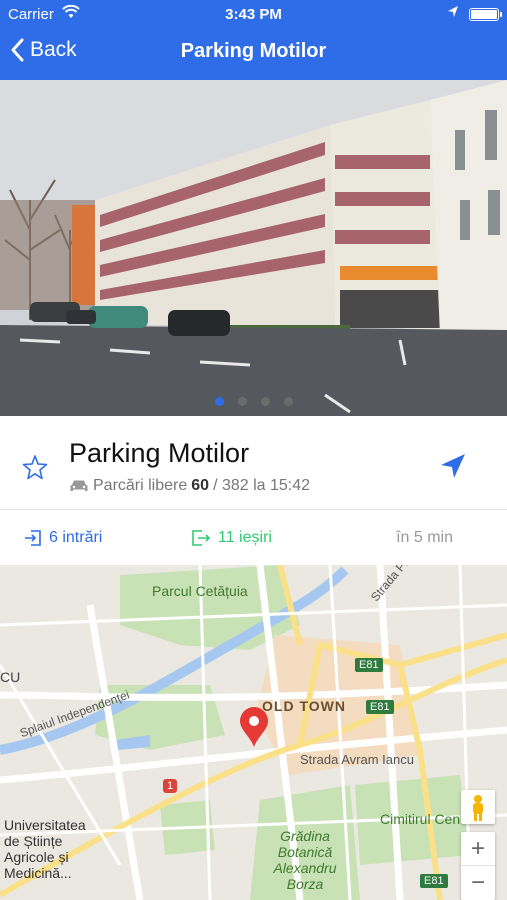 Image resolution: width=507 pixels, height=900 pixels. Describe the element at coordinates (170, 786) in the screenshot. I see `map-label-route-1: 1` at that location.